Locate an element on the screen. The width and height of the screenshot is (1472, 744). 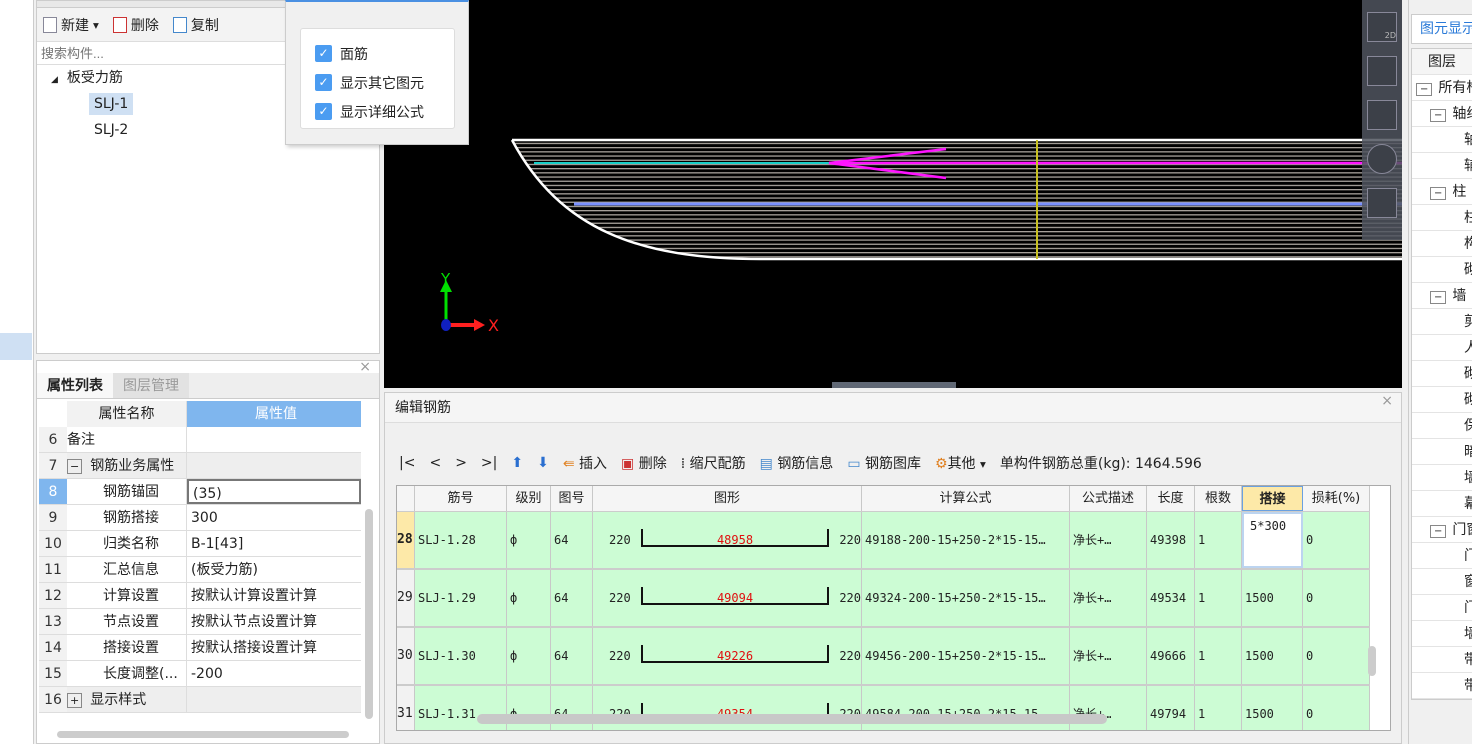
vertical-scrollbar is located at coordinates (1372, 661).